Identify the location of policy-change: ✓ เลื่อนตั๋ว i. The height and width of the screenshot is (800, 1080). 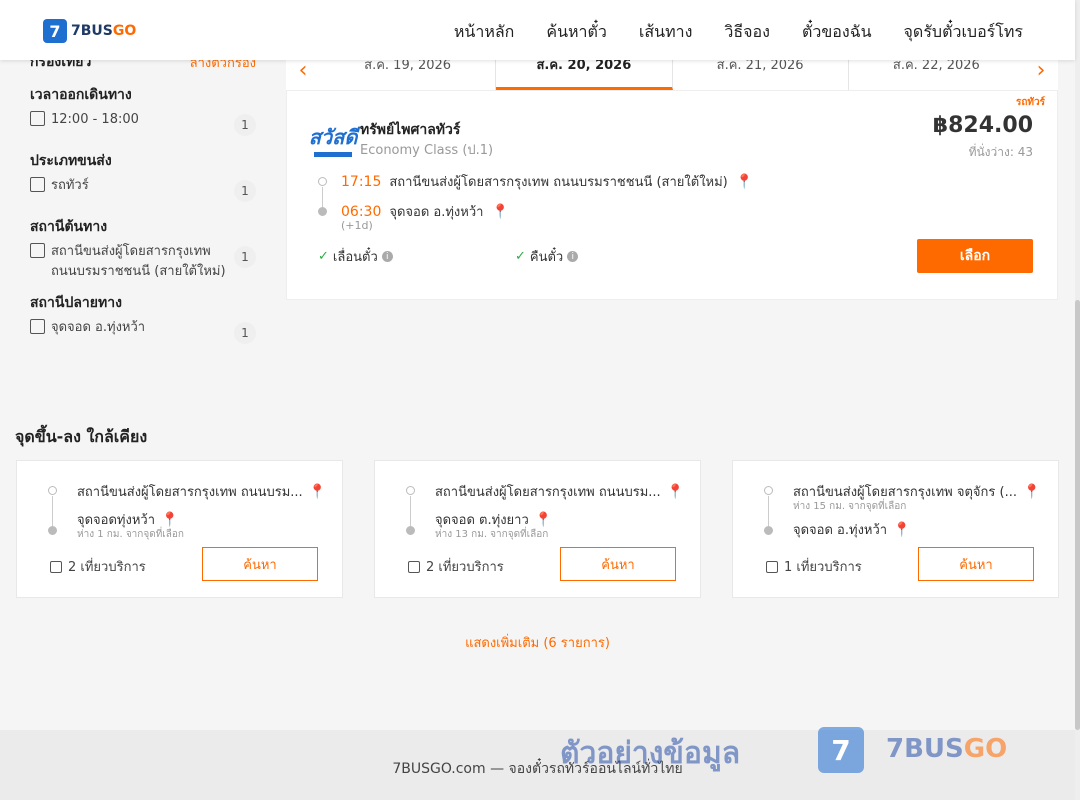
(355, 256).